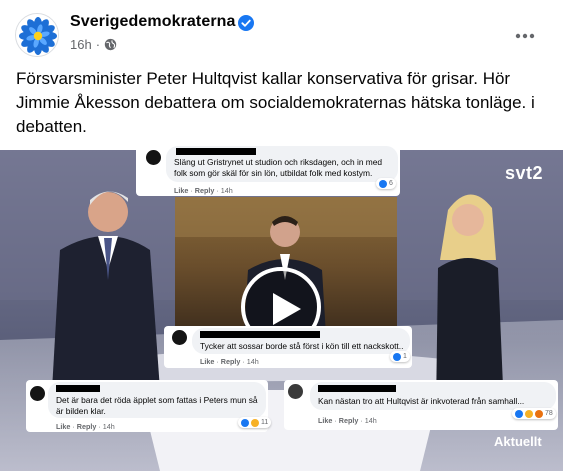 This screenshot has height=471, width=563. I want to click on post-meta: 16h ·, so click(93, 44).